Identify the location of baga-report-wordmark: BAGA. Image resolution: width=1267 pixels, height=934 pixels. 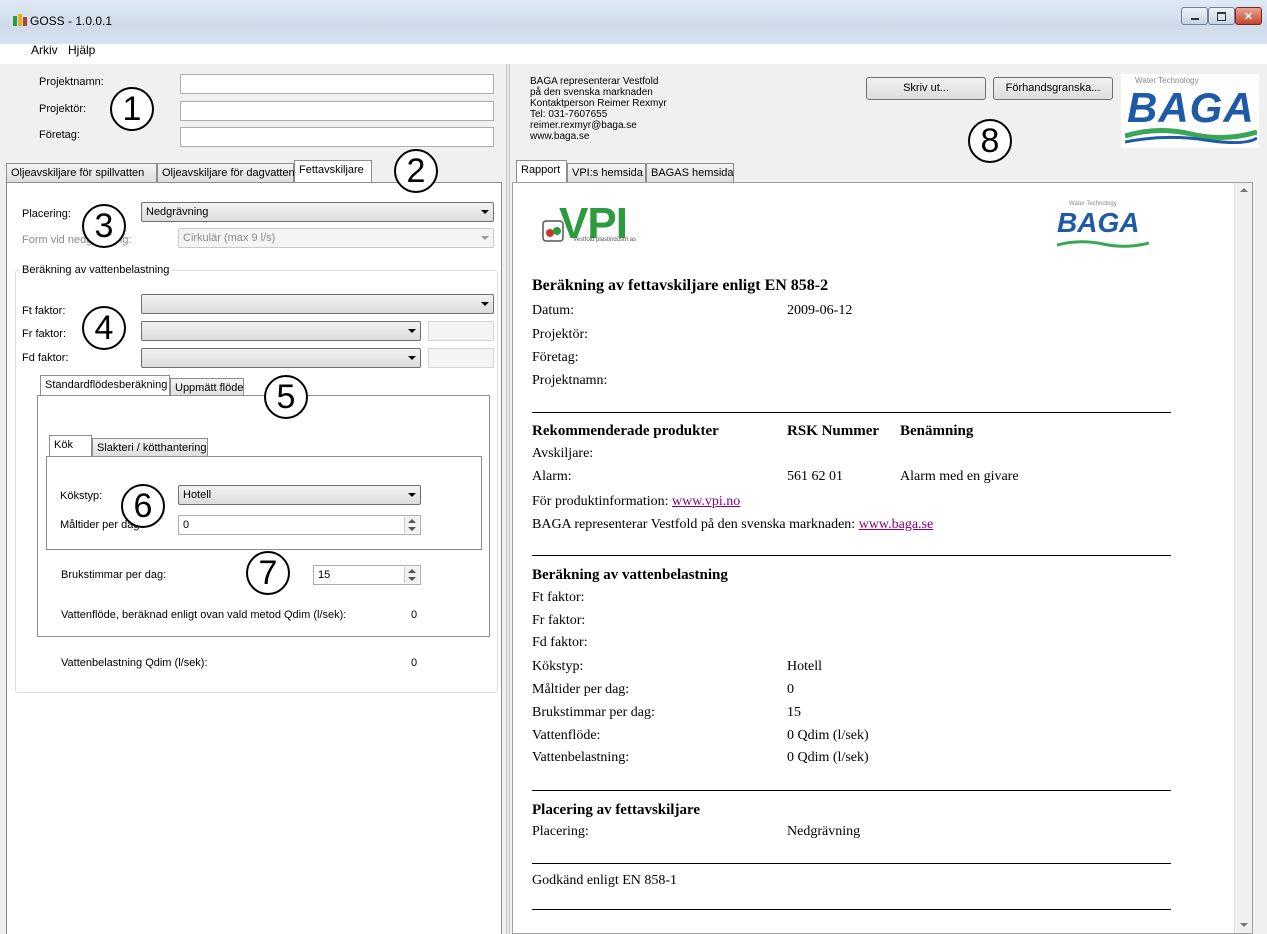
(1098, 222).